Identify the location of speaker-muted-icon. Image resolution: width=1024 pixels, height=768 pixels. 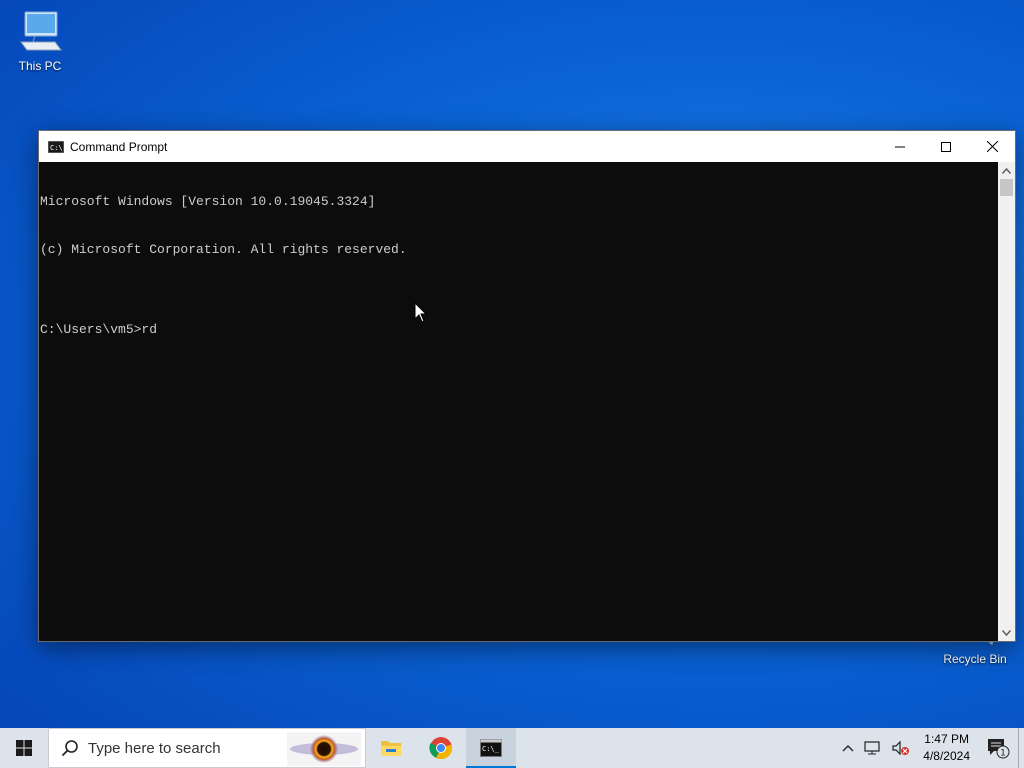
(901, 748).